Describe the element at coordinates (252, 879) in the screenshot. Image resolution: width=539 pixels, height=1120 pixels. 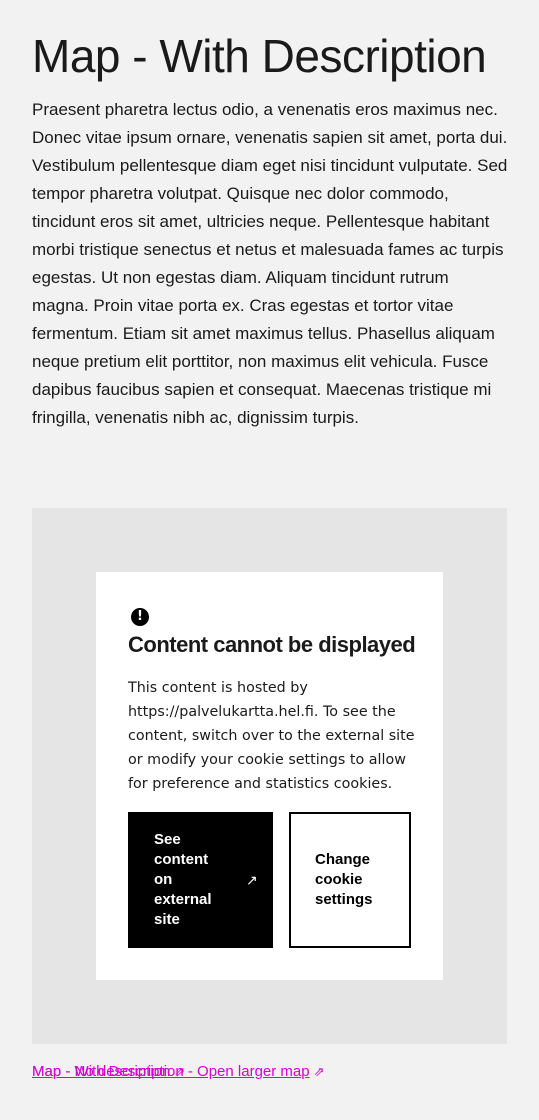
I see `external-link-icon: ↗` at that location.